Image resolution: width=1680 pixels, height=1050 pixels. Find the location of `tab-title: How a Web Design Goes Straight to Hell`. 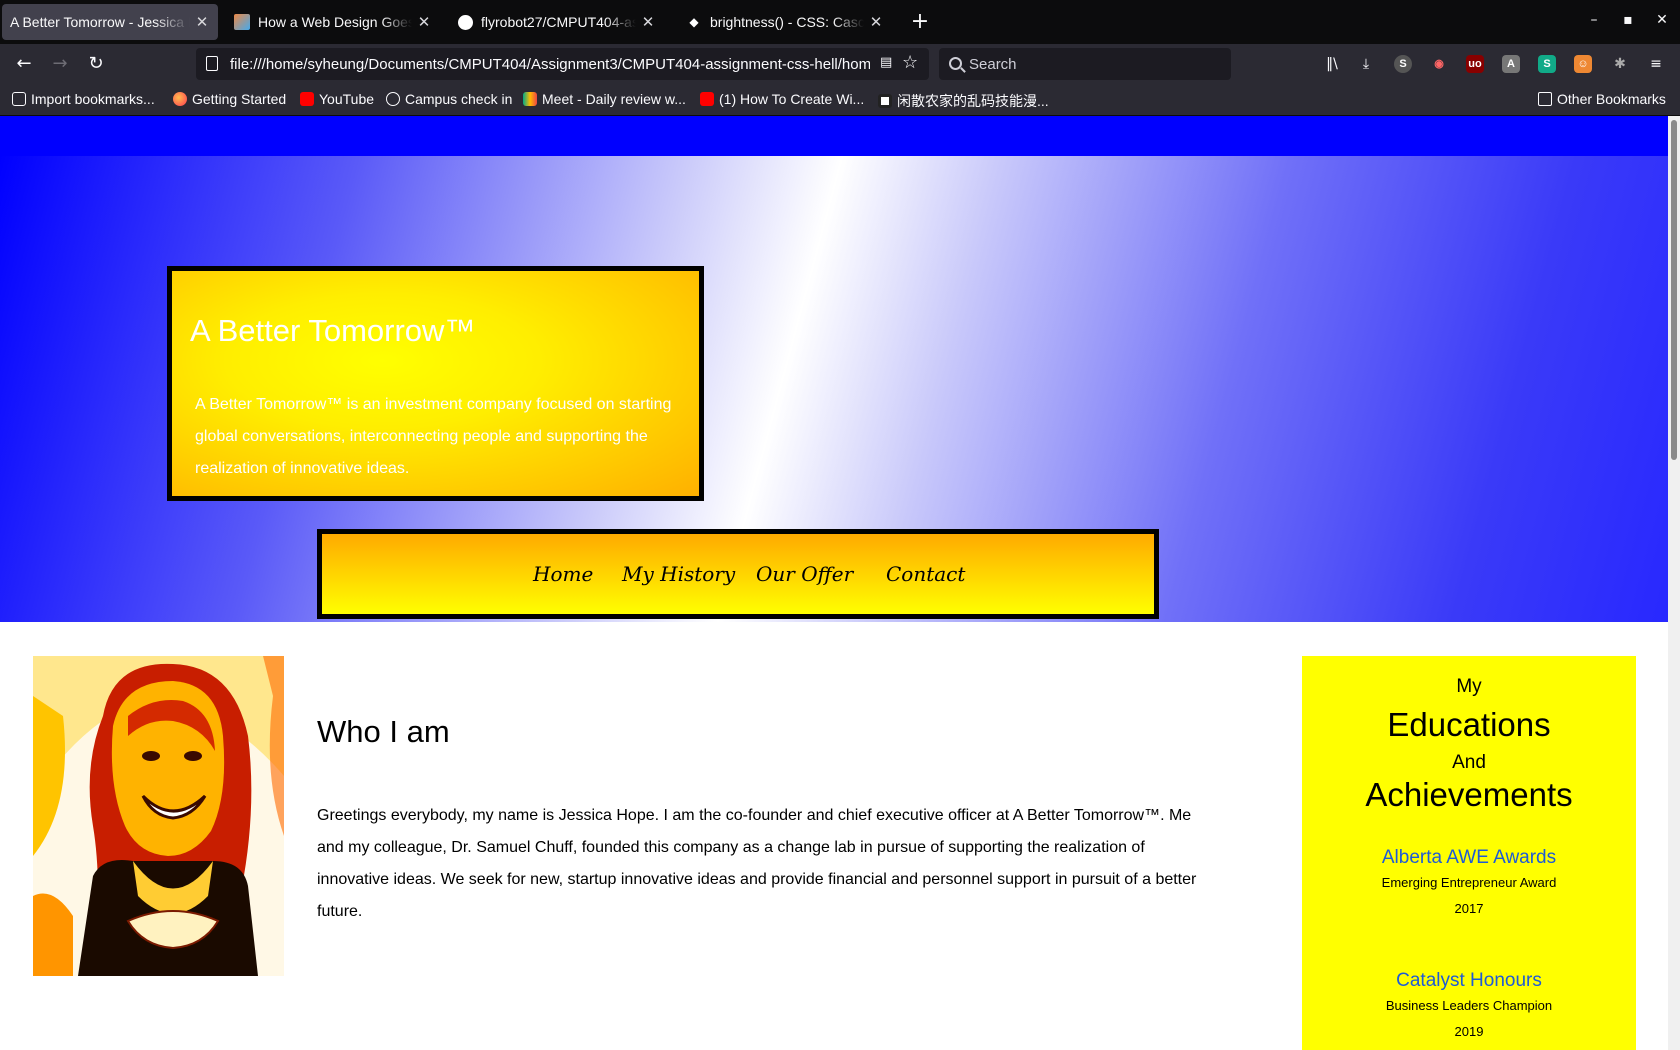

tab-title: How a Web Design Goes Straight to Hell is located at coordinates (335, 22).